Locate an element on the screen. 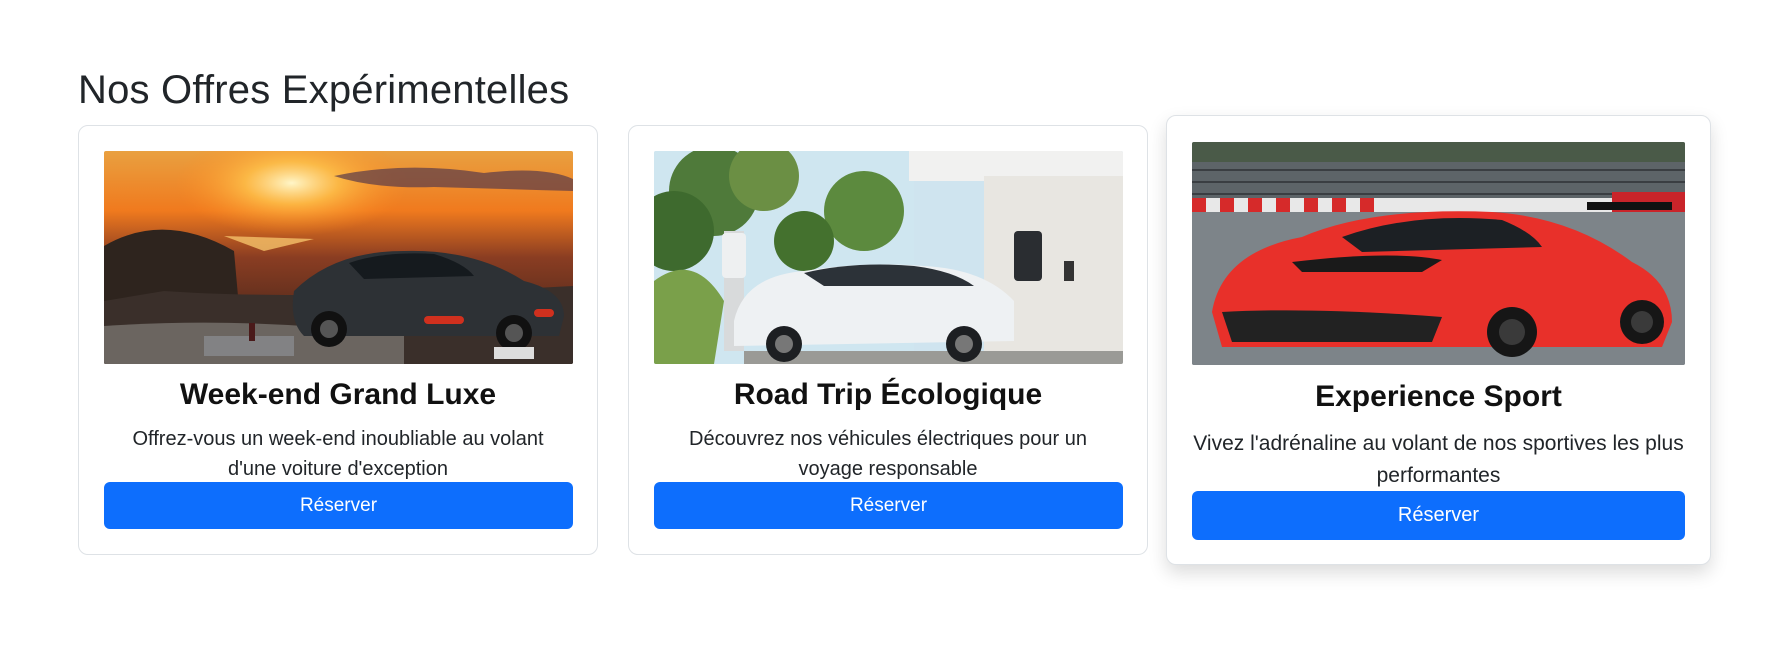  offer-title: Road Trip Écologique is located at coordinates (888, 394).